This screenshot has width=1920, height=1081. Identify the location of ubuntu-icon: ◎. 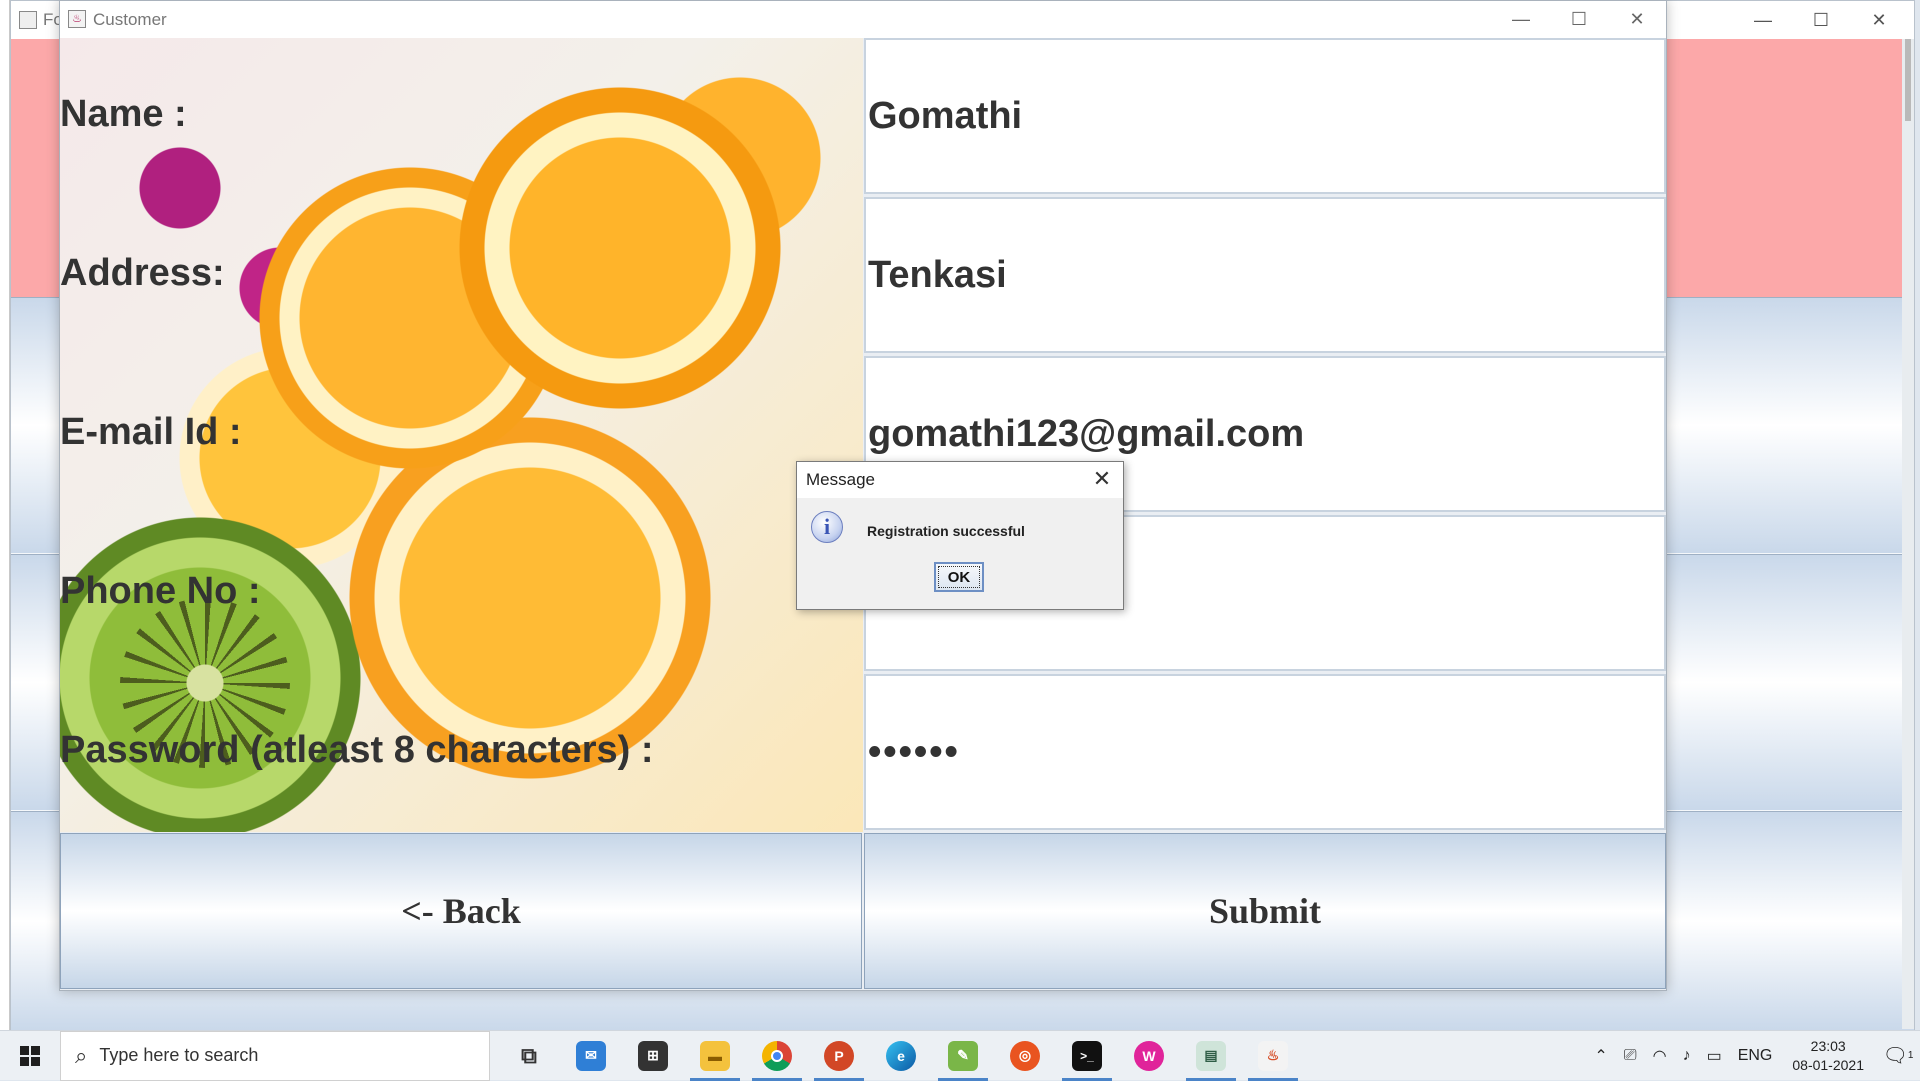
(1025, 1056).